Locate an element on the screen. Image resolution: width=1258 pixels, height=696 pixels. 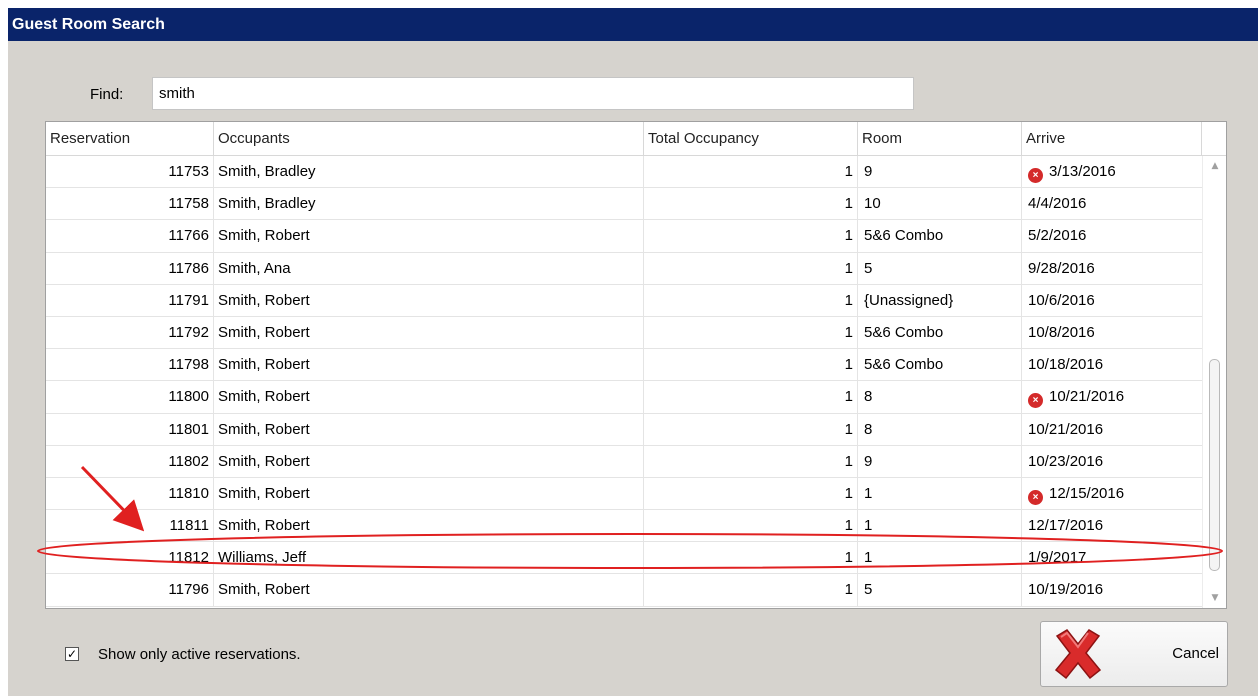
window-title: Guest Room Search is located at coordinates (633, 24).